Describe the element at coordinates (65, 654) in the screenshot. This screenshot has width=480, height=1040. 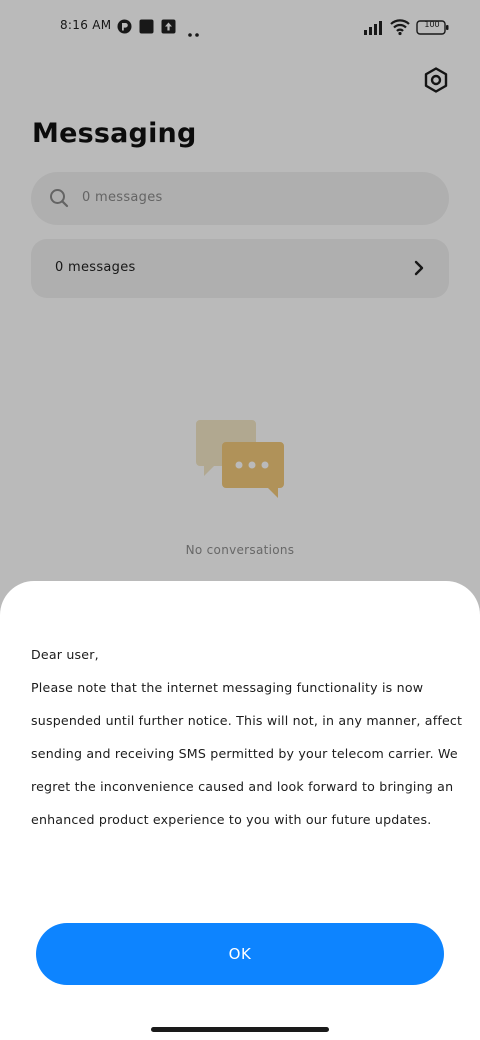
I see `dialog-greeting: Dear user,` at that location.